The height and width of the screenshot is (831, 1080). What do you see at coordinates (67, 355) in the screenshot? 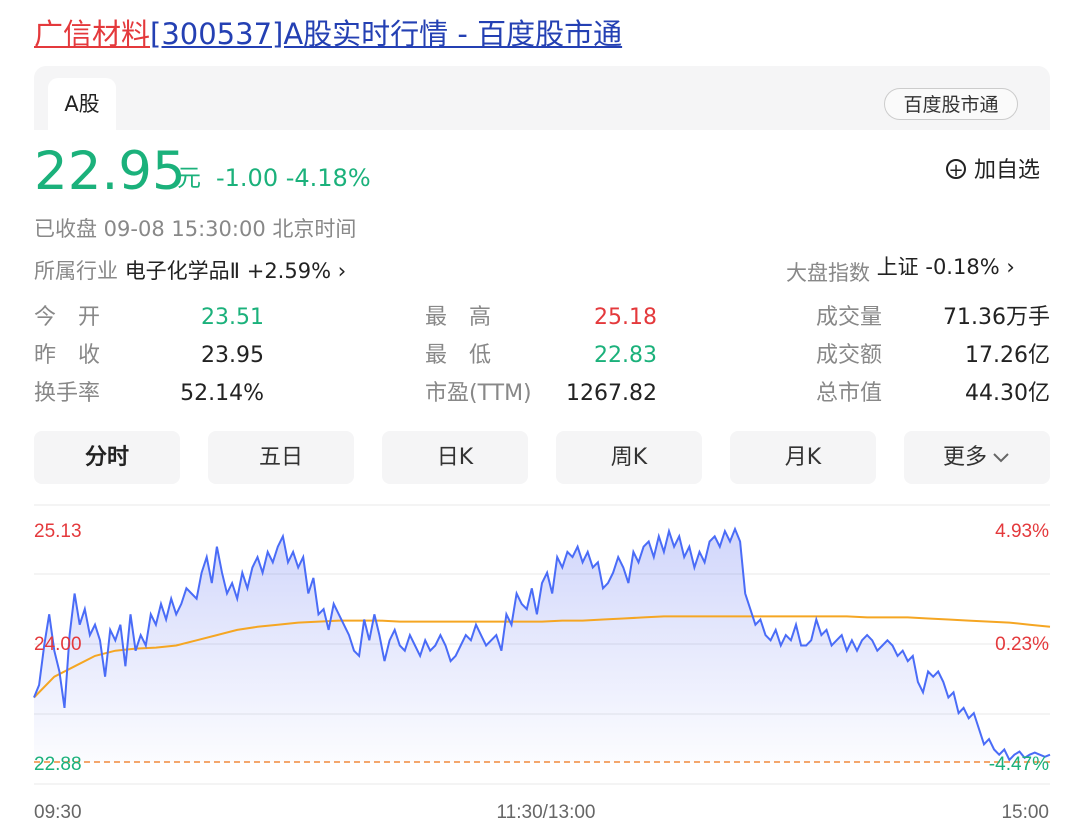
I see `stat-label: 昨 收` at bounding box center [67, 355].